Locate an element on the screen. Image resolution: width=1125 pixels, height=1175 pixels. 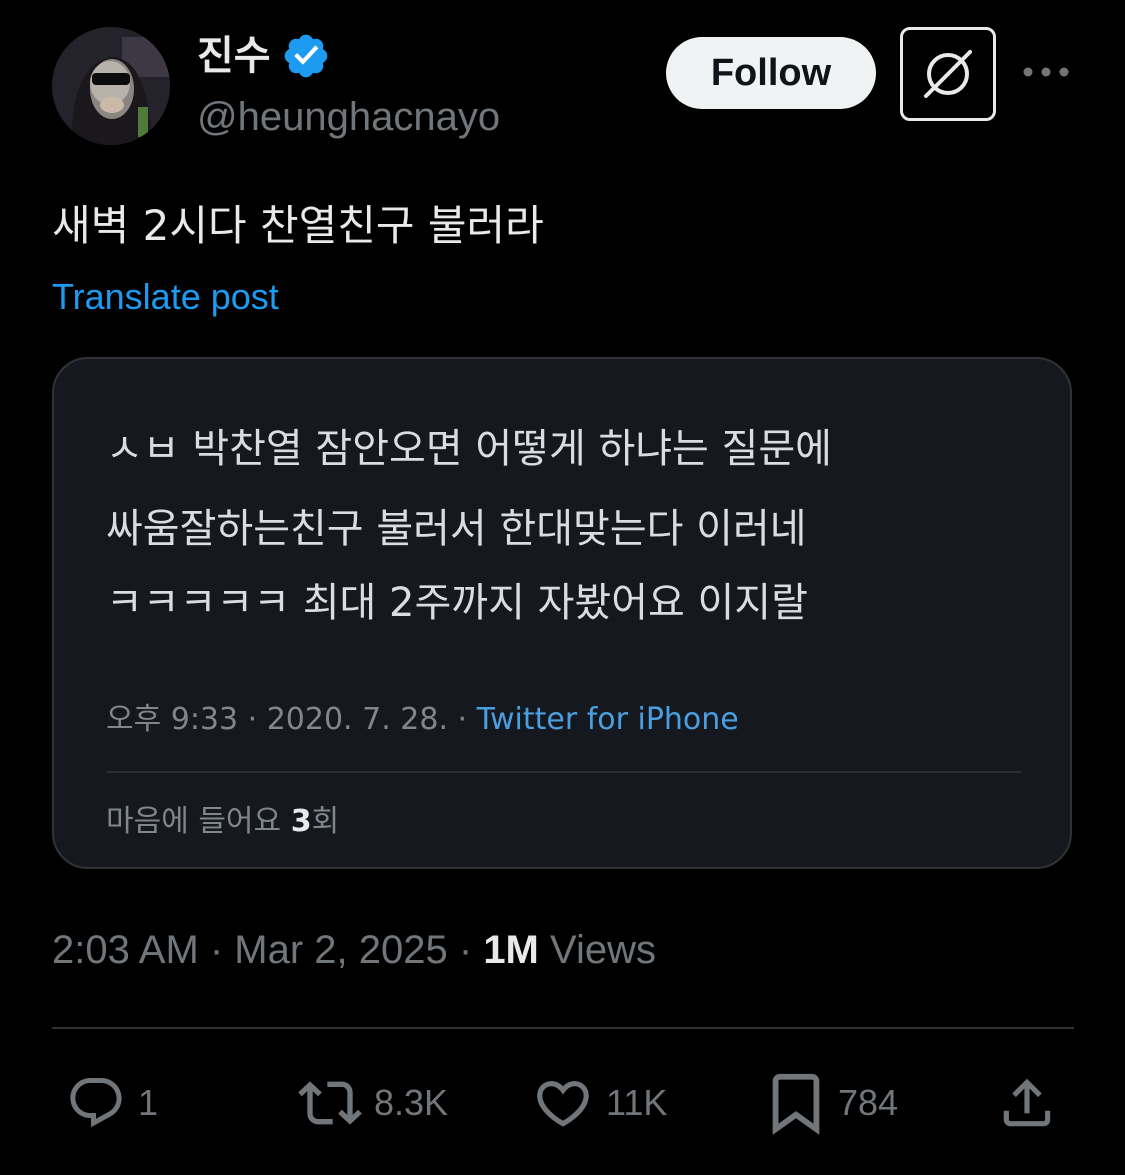
reply-button: 1 is located at coordinates (112, 1103).